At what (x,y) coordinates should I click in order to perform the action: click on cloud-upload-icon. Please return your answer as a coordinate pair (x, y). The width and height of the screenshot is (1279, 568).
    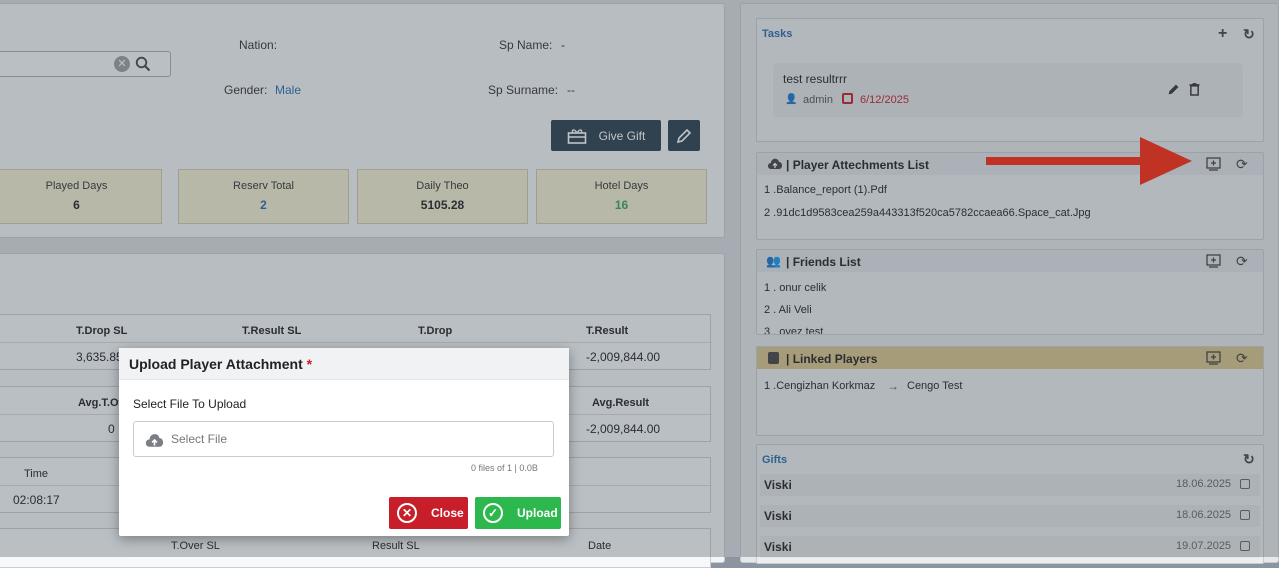
    Looking at the image, I should click on (154, 440).